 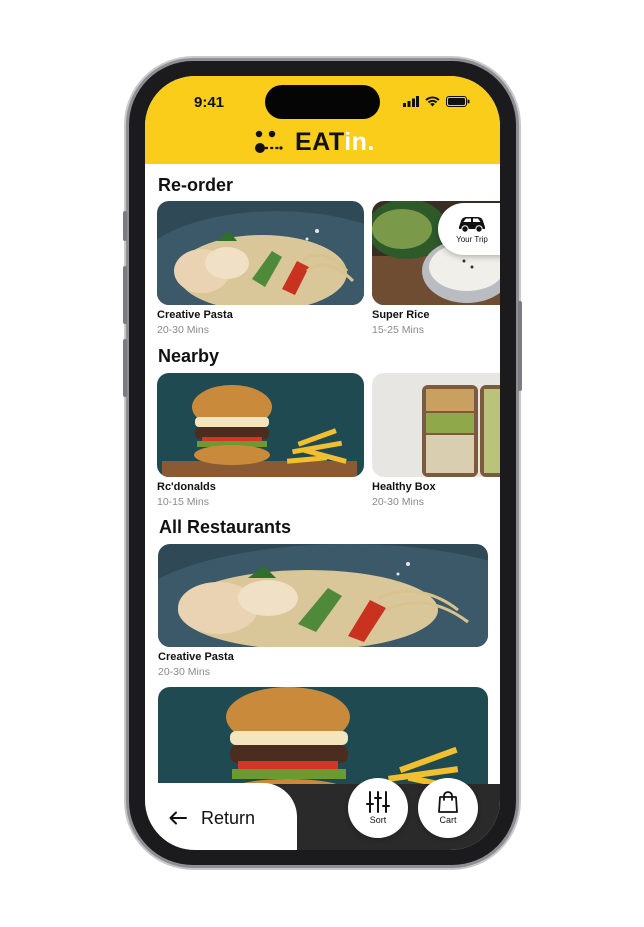 What do you see at coordinates (320, 141) in the screenshot?
I see `logo-text: EAT` at bounding box center [320, 141].